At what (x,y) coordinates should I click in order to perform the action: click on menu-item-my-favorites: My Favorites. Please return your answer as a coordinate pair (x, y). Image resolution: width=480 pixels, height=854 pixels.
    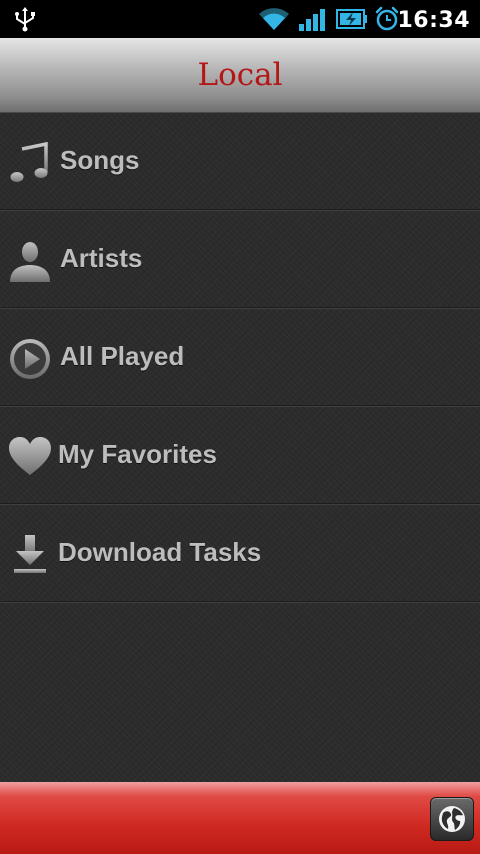
    Looking at the image, I should click on (240, 456).